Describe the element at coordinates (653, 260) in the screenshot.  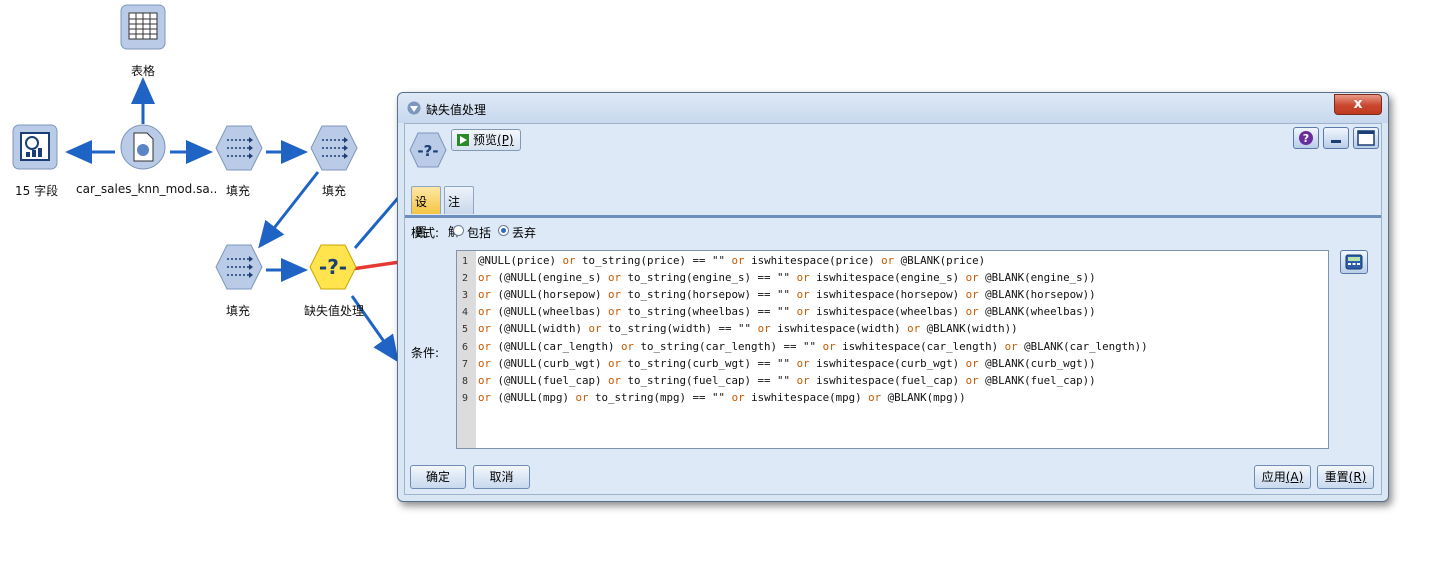
I see `code-token: to_string(price) == ""` at that location.